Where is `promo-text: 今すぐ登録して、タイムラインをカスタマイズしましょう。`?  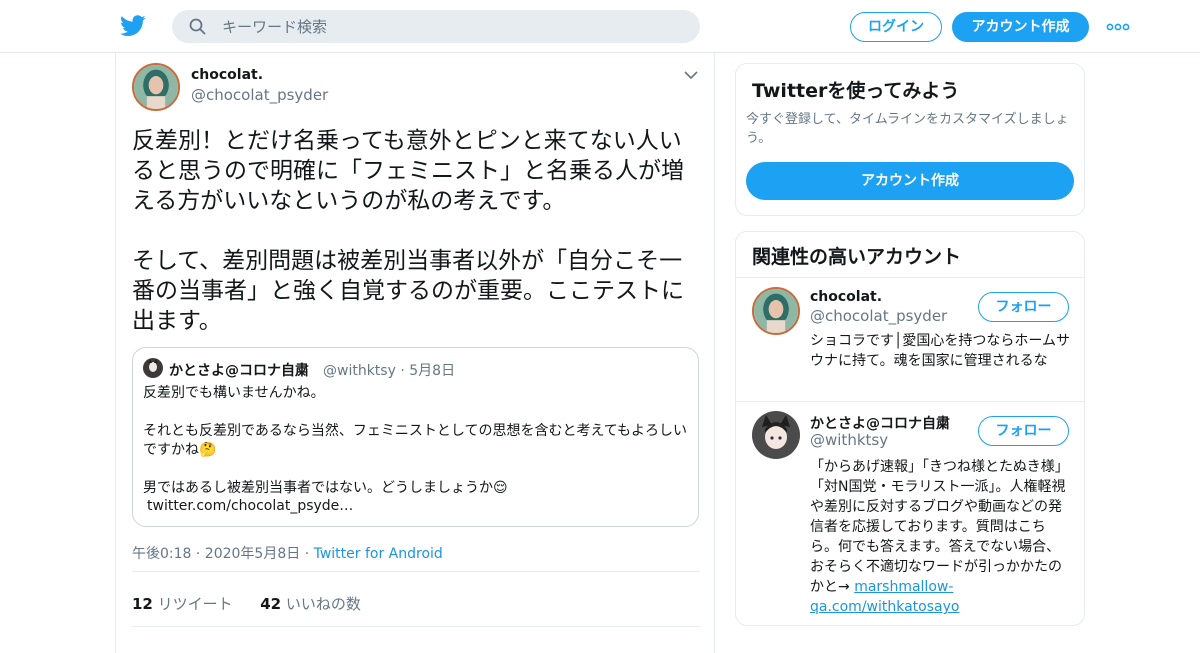 promo-text: 今すぐ登録して、タイムラインをカスタマイズしましょう。 is located at coordinates (907, 129).